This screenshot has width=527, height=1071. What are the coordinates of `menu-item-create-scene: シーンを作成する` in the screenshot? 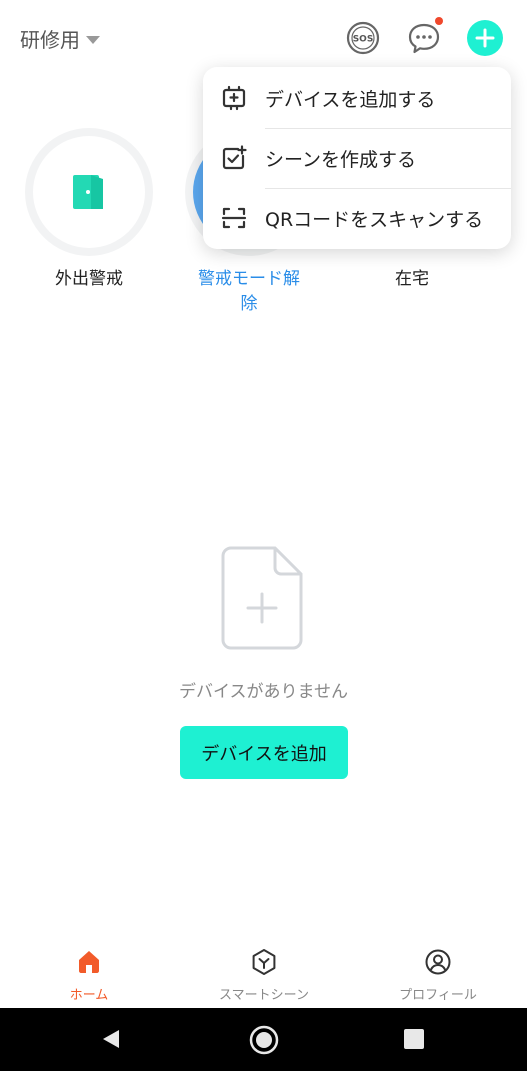 It's located at (357, 158).